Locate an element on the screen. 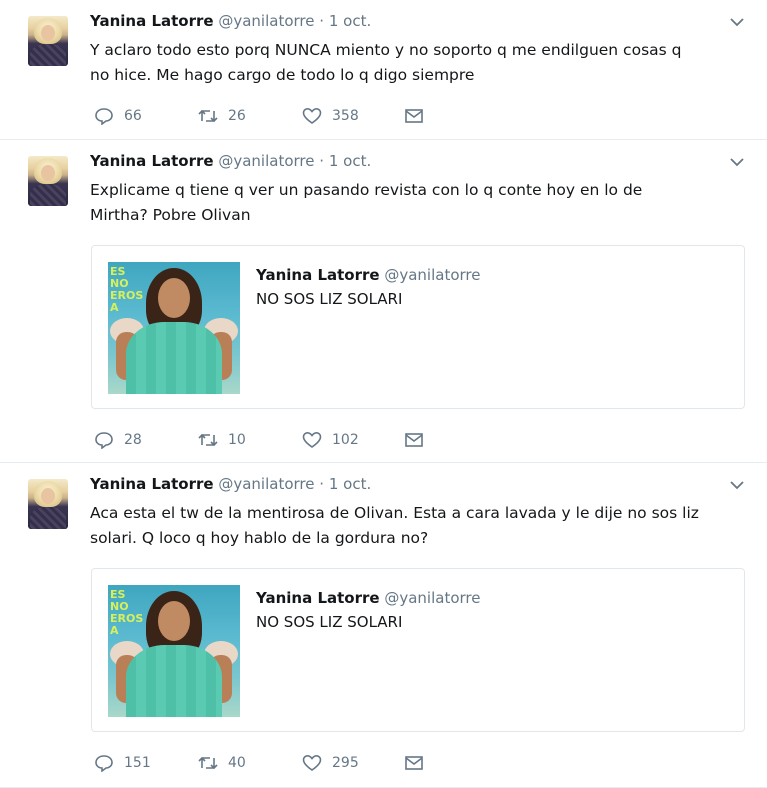  tweet-actions: 151 40 295 is located at coordinates (274, 763).